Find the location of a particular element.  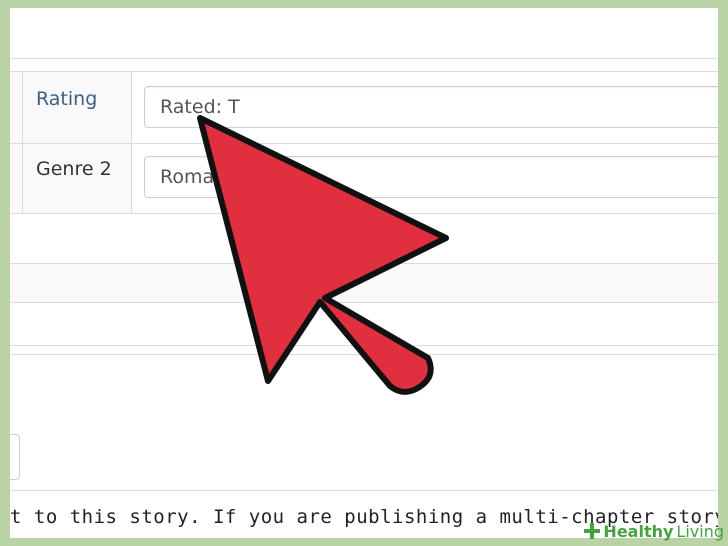

rating-value: Rated: T is located at coordinates (200, 107).